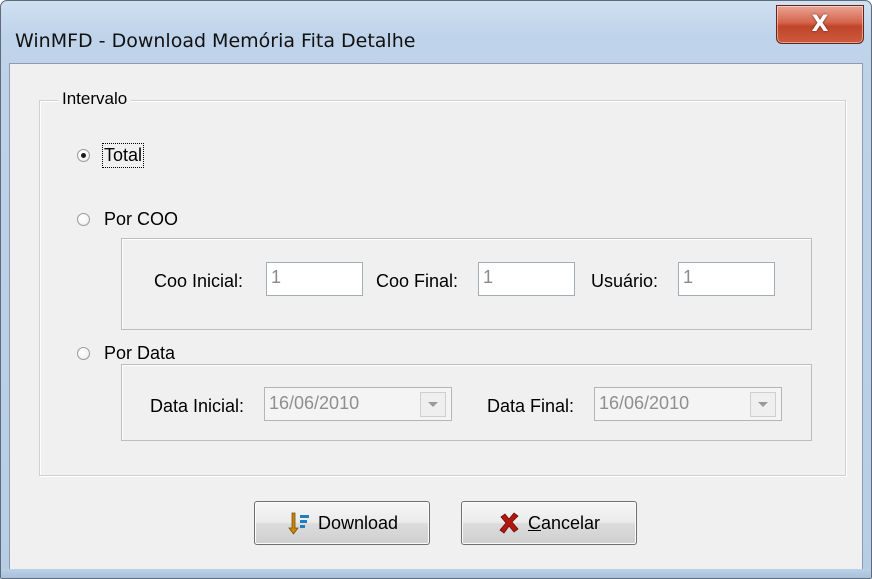 Image resolution: width=872 pixels, height=579 pixels. I want to click on radio-por-data-label: Por Data, so click(139, 353).